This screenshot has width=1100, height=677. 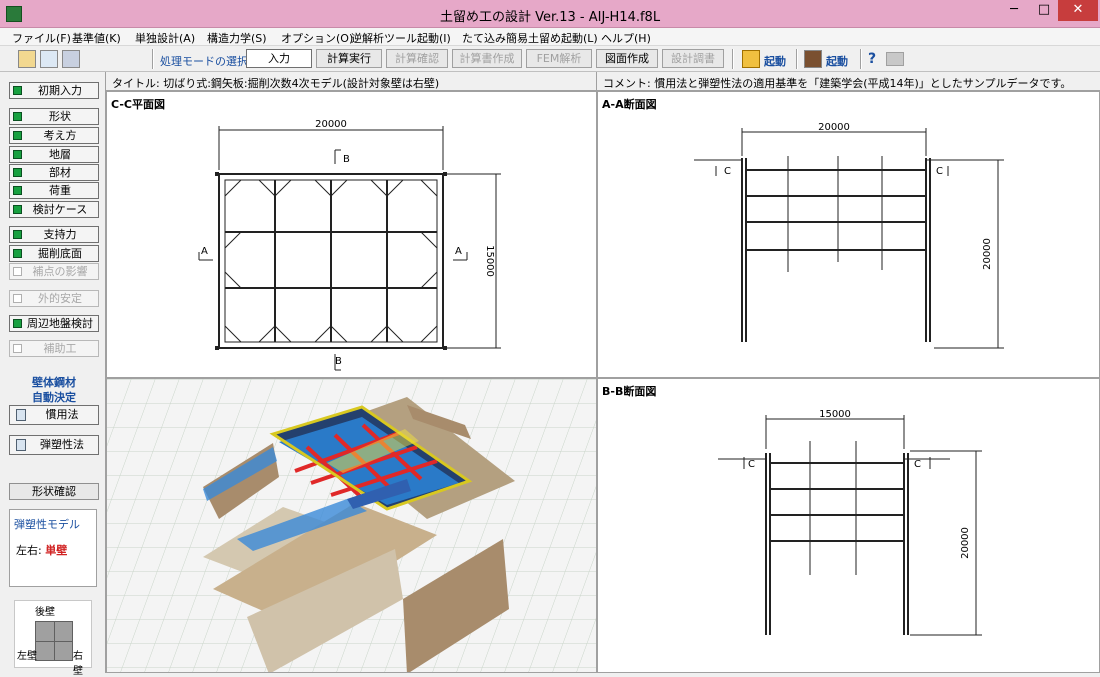 What do you see at coordinates (54, 209) in the screenshot?
I see `side-item-case: 検討ケース` at bounding box center [54, 209].